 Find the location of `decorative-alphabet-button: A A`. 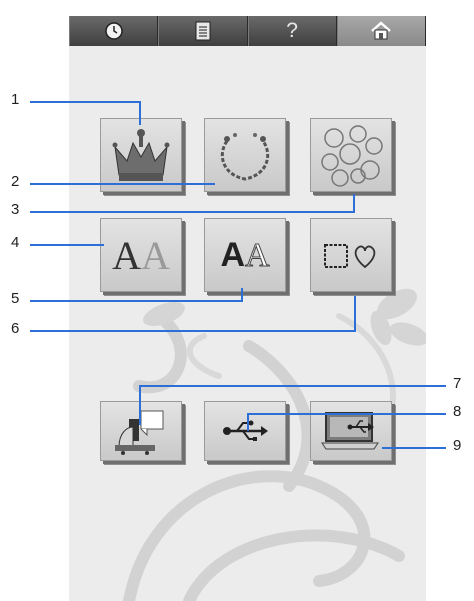

decorative-alphabet-button: A A is located at coordinates (141, 255).